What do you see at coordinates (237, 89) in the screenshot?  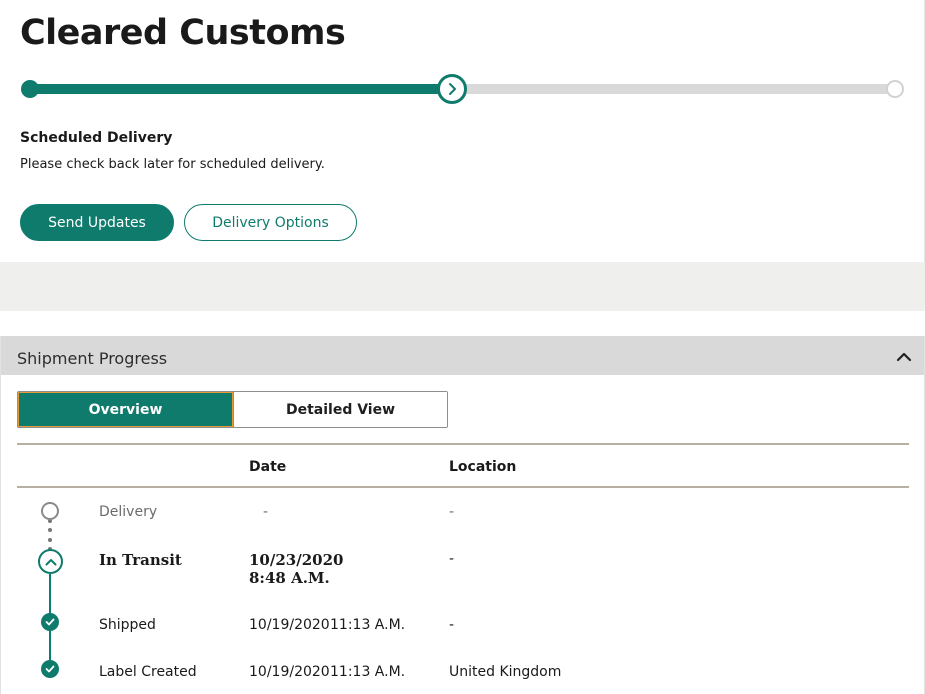 I see `progress-fill` at bounding box center [237, 89].